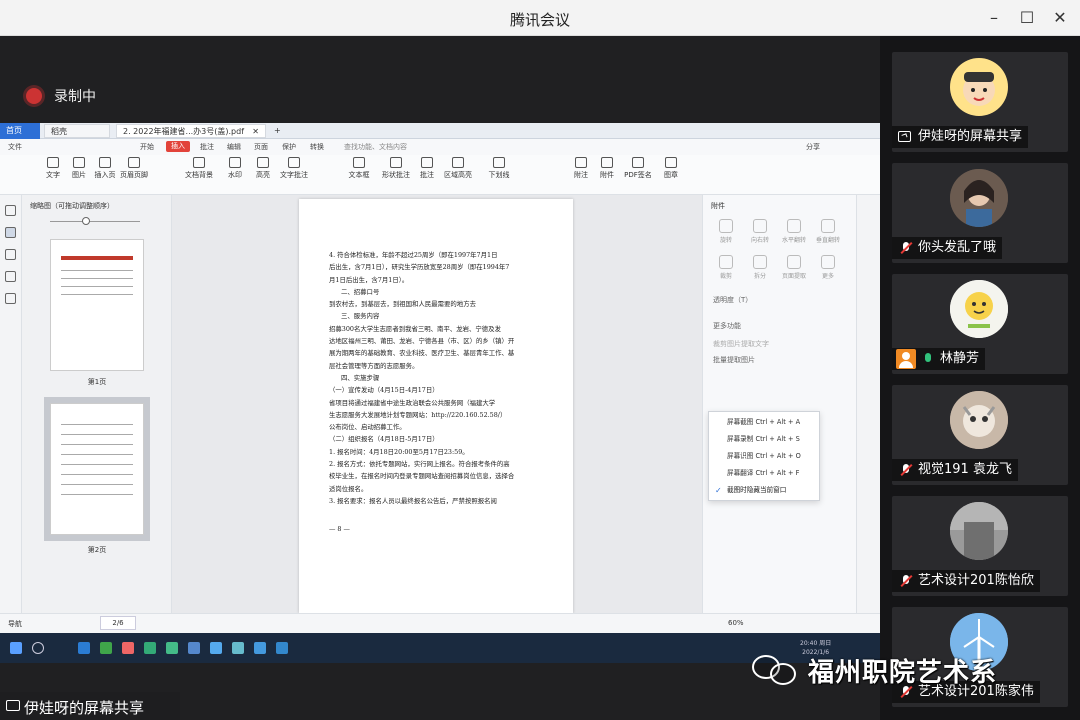  What do you see at coordinates (118, 623) in the screenshot?
I see `page-number-input: 2/6` at bounding box center [118, 623].